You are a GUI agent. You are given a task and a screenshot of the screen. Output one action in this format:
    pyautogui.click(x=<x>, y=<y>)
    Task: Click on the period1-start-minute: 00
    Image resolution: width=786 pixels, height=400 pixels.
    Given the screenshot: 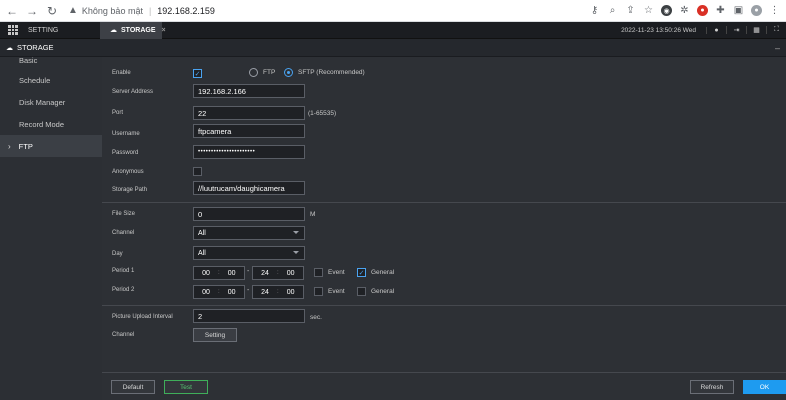 What is the action you would take?
    pyautogui.click(x=232, y=273)
    